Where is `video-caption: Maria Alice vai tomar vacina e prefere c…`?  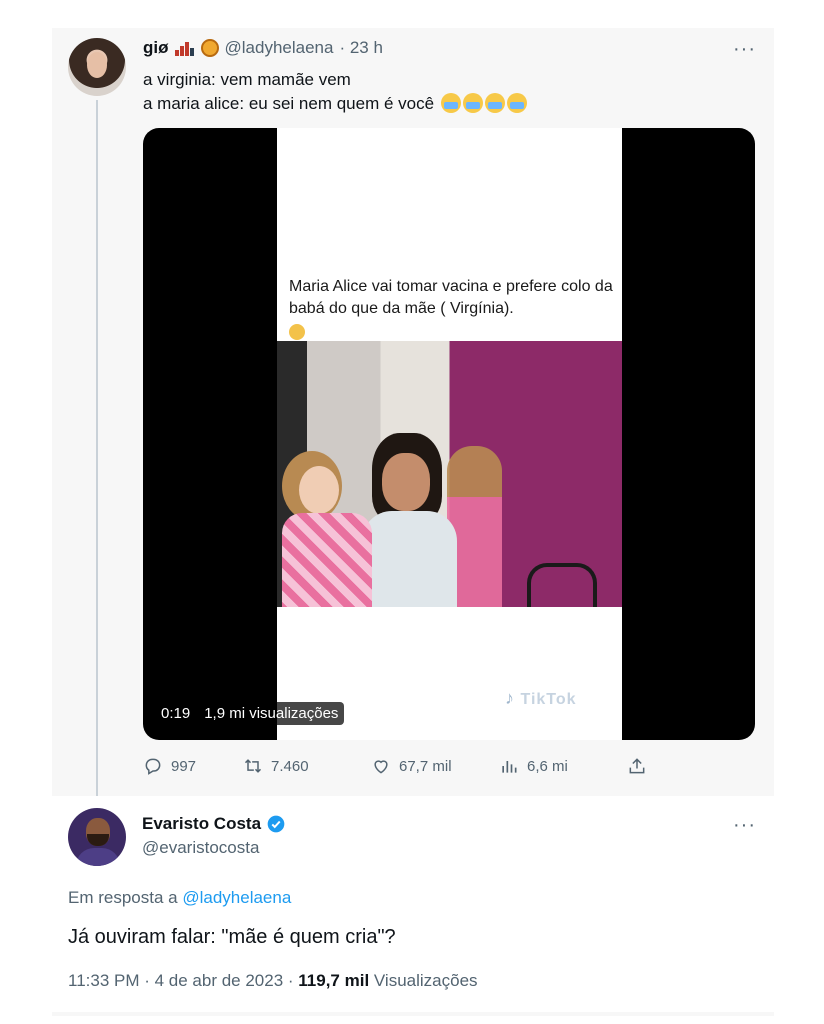
video-caption: Maria Alice vai tomar vacina e prefere c… is located at coordinates (454, 311).